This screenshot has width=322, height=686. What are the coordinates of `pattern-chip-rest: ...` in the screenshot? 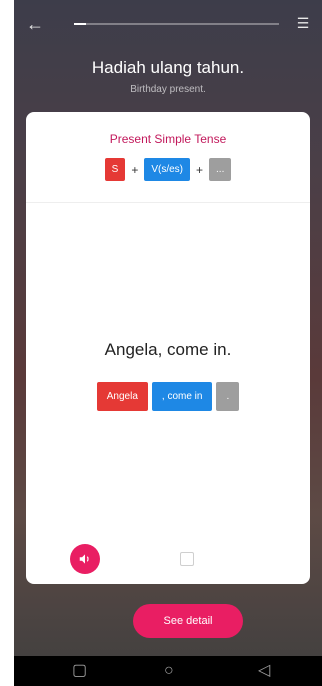 It's located at (220, 169).